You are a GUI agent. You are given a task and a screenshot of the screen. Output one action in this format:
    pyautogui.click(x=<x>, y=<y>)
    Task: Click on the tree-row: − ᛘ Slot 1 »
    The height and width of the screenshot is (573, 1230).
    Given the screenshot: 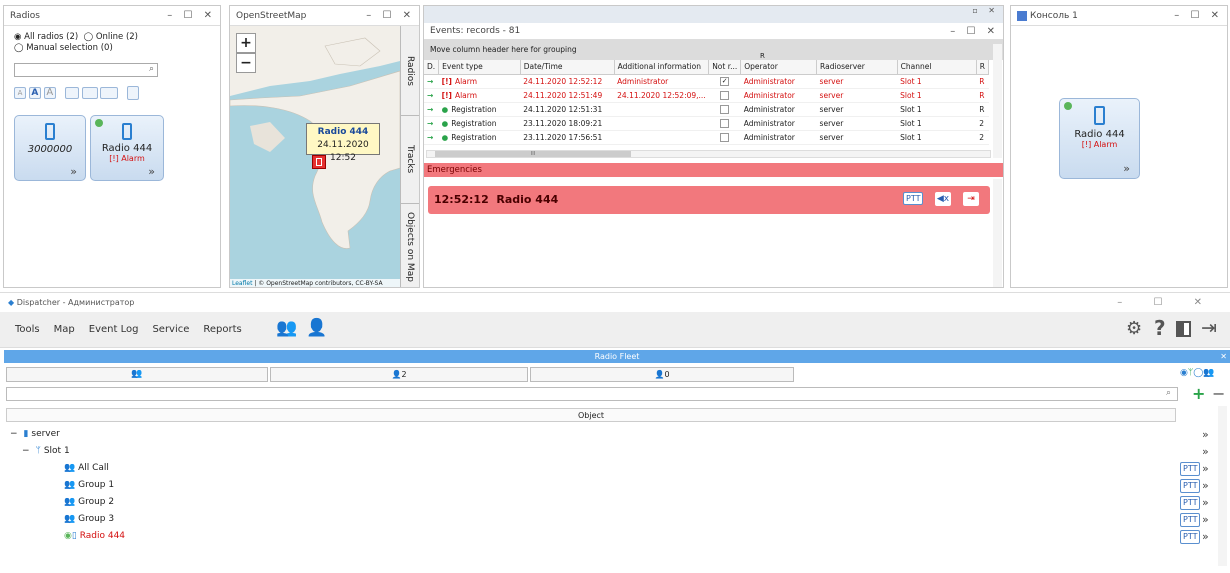 What is the action you would take?
    pyautogui.click(x=610, y=451)
    